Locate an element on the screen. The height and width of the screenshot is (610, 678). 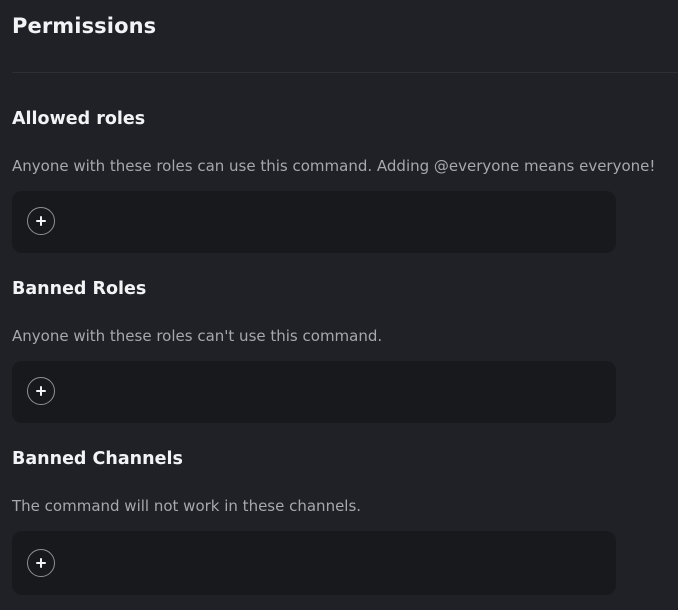
add-banned-channel-button is located at coordinates (41, 563).